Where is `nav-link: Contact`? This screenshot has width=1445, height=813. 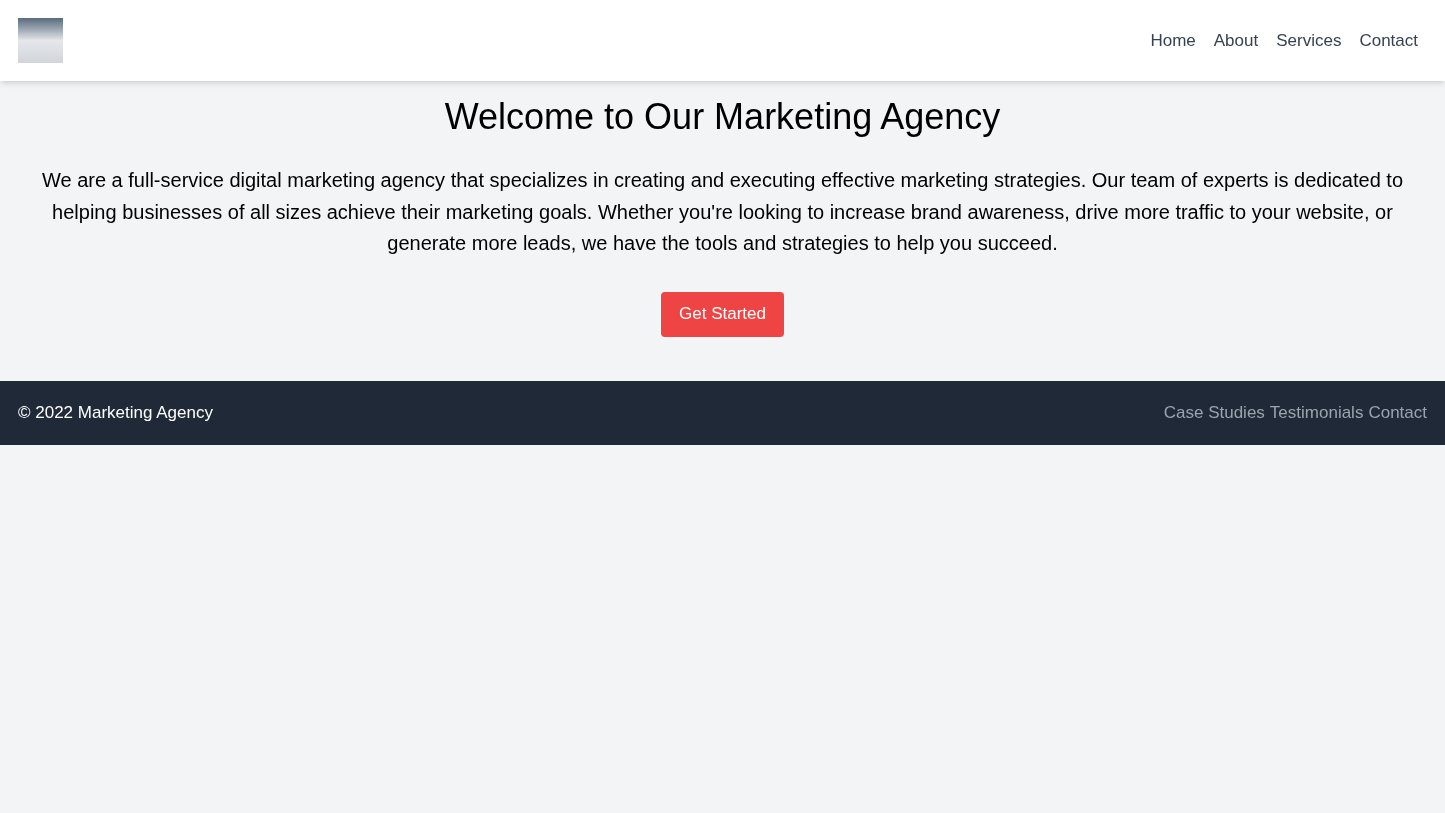 nav-link: Contact is located at coordinates (1388, 40).